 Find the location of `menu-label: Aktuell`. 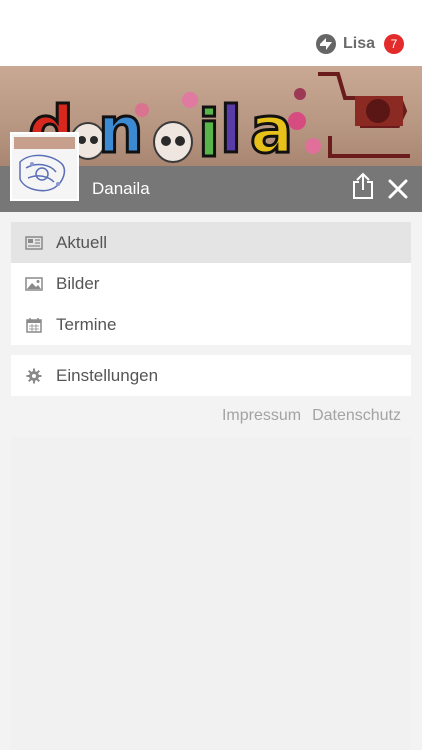

menu-label: Aktuell is located at coordinates (82, 242).